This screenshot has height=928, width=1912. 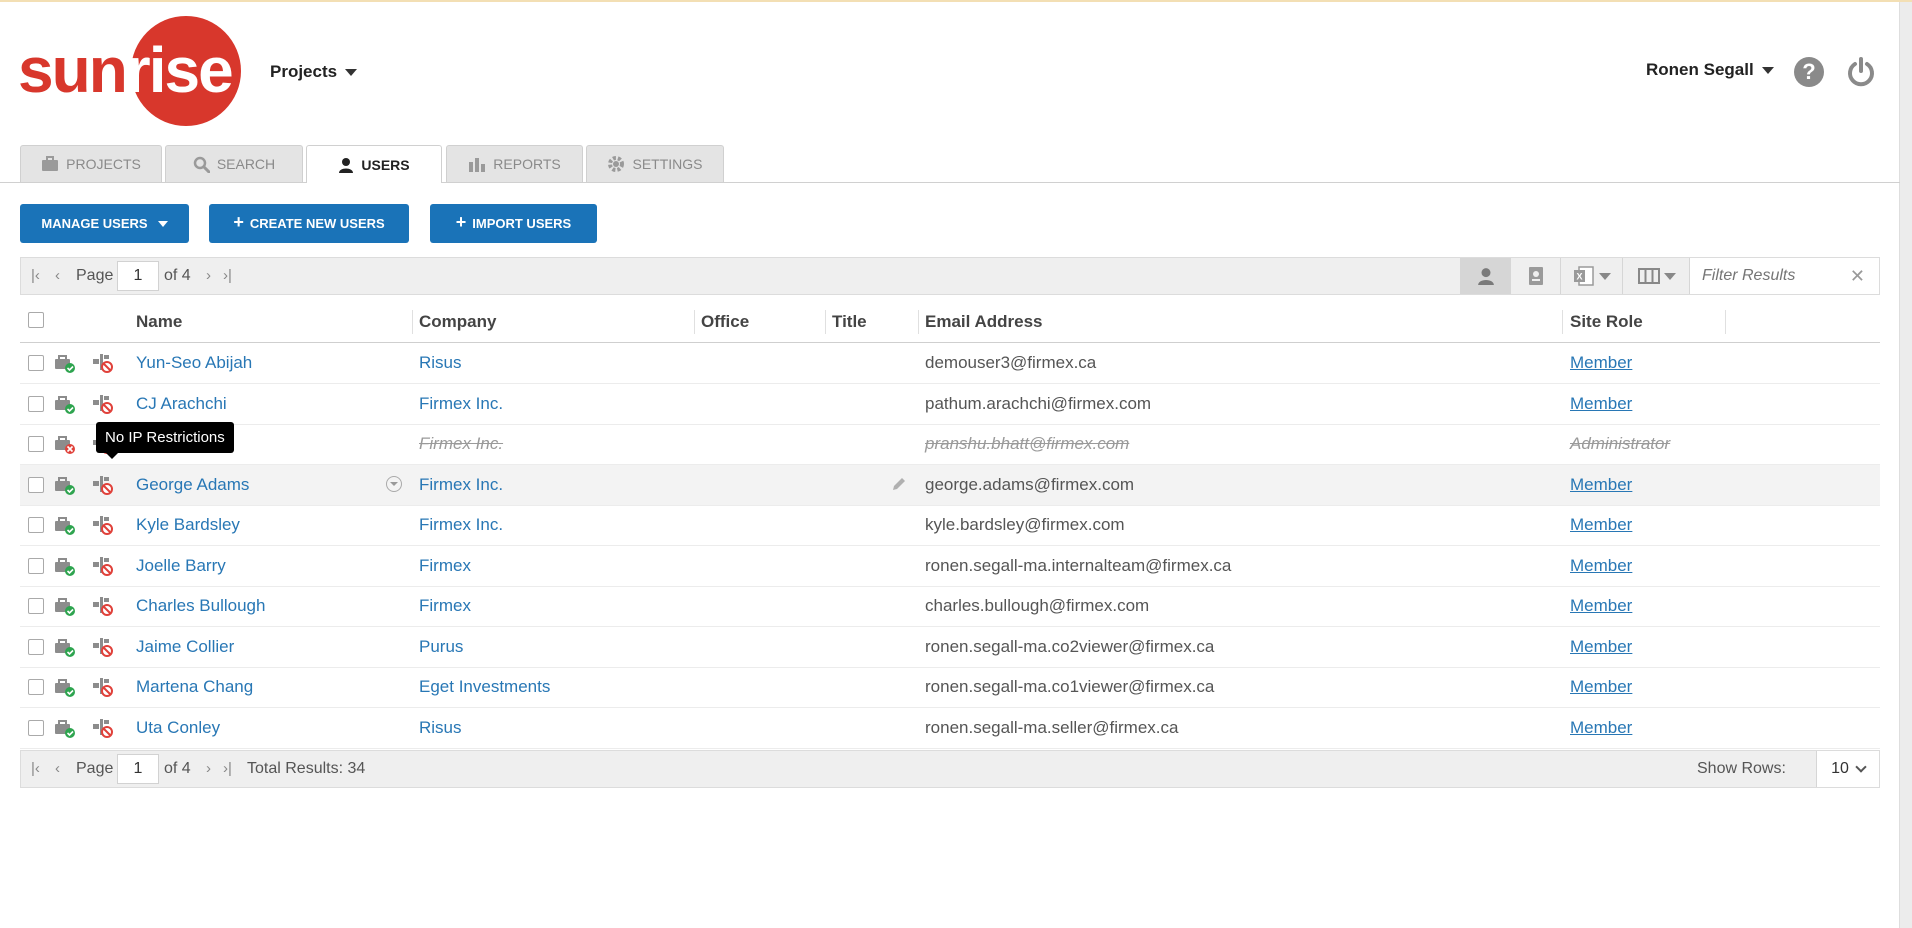 What do you see at coordinates (129, 71) in the screenshot?
I see `sunrise-logo: sunrise` at bounding box center [129, 71].